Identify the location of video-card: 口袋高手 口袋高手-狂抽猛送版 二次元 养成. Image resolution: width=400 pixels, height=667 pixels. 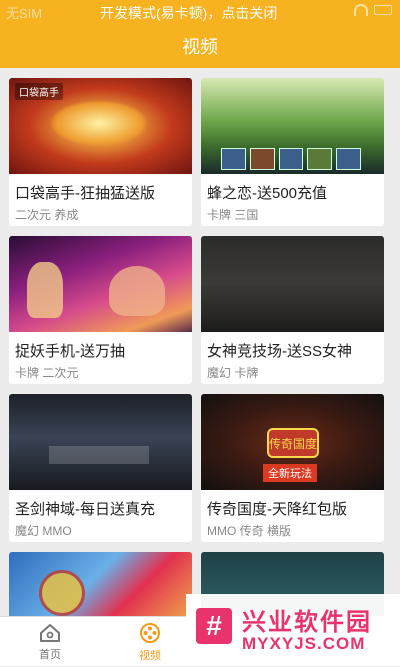
(100, 152).